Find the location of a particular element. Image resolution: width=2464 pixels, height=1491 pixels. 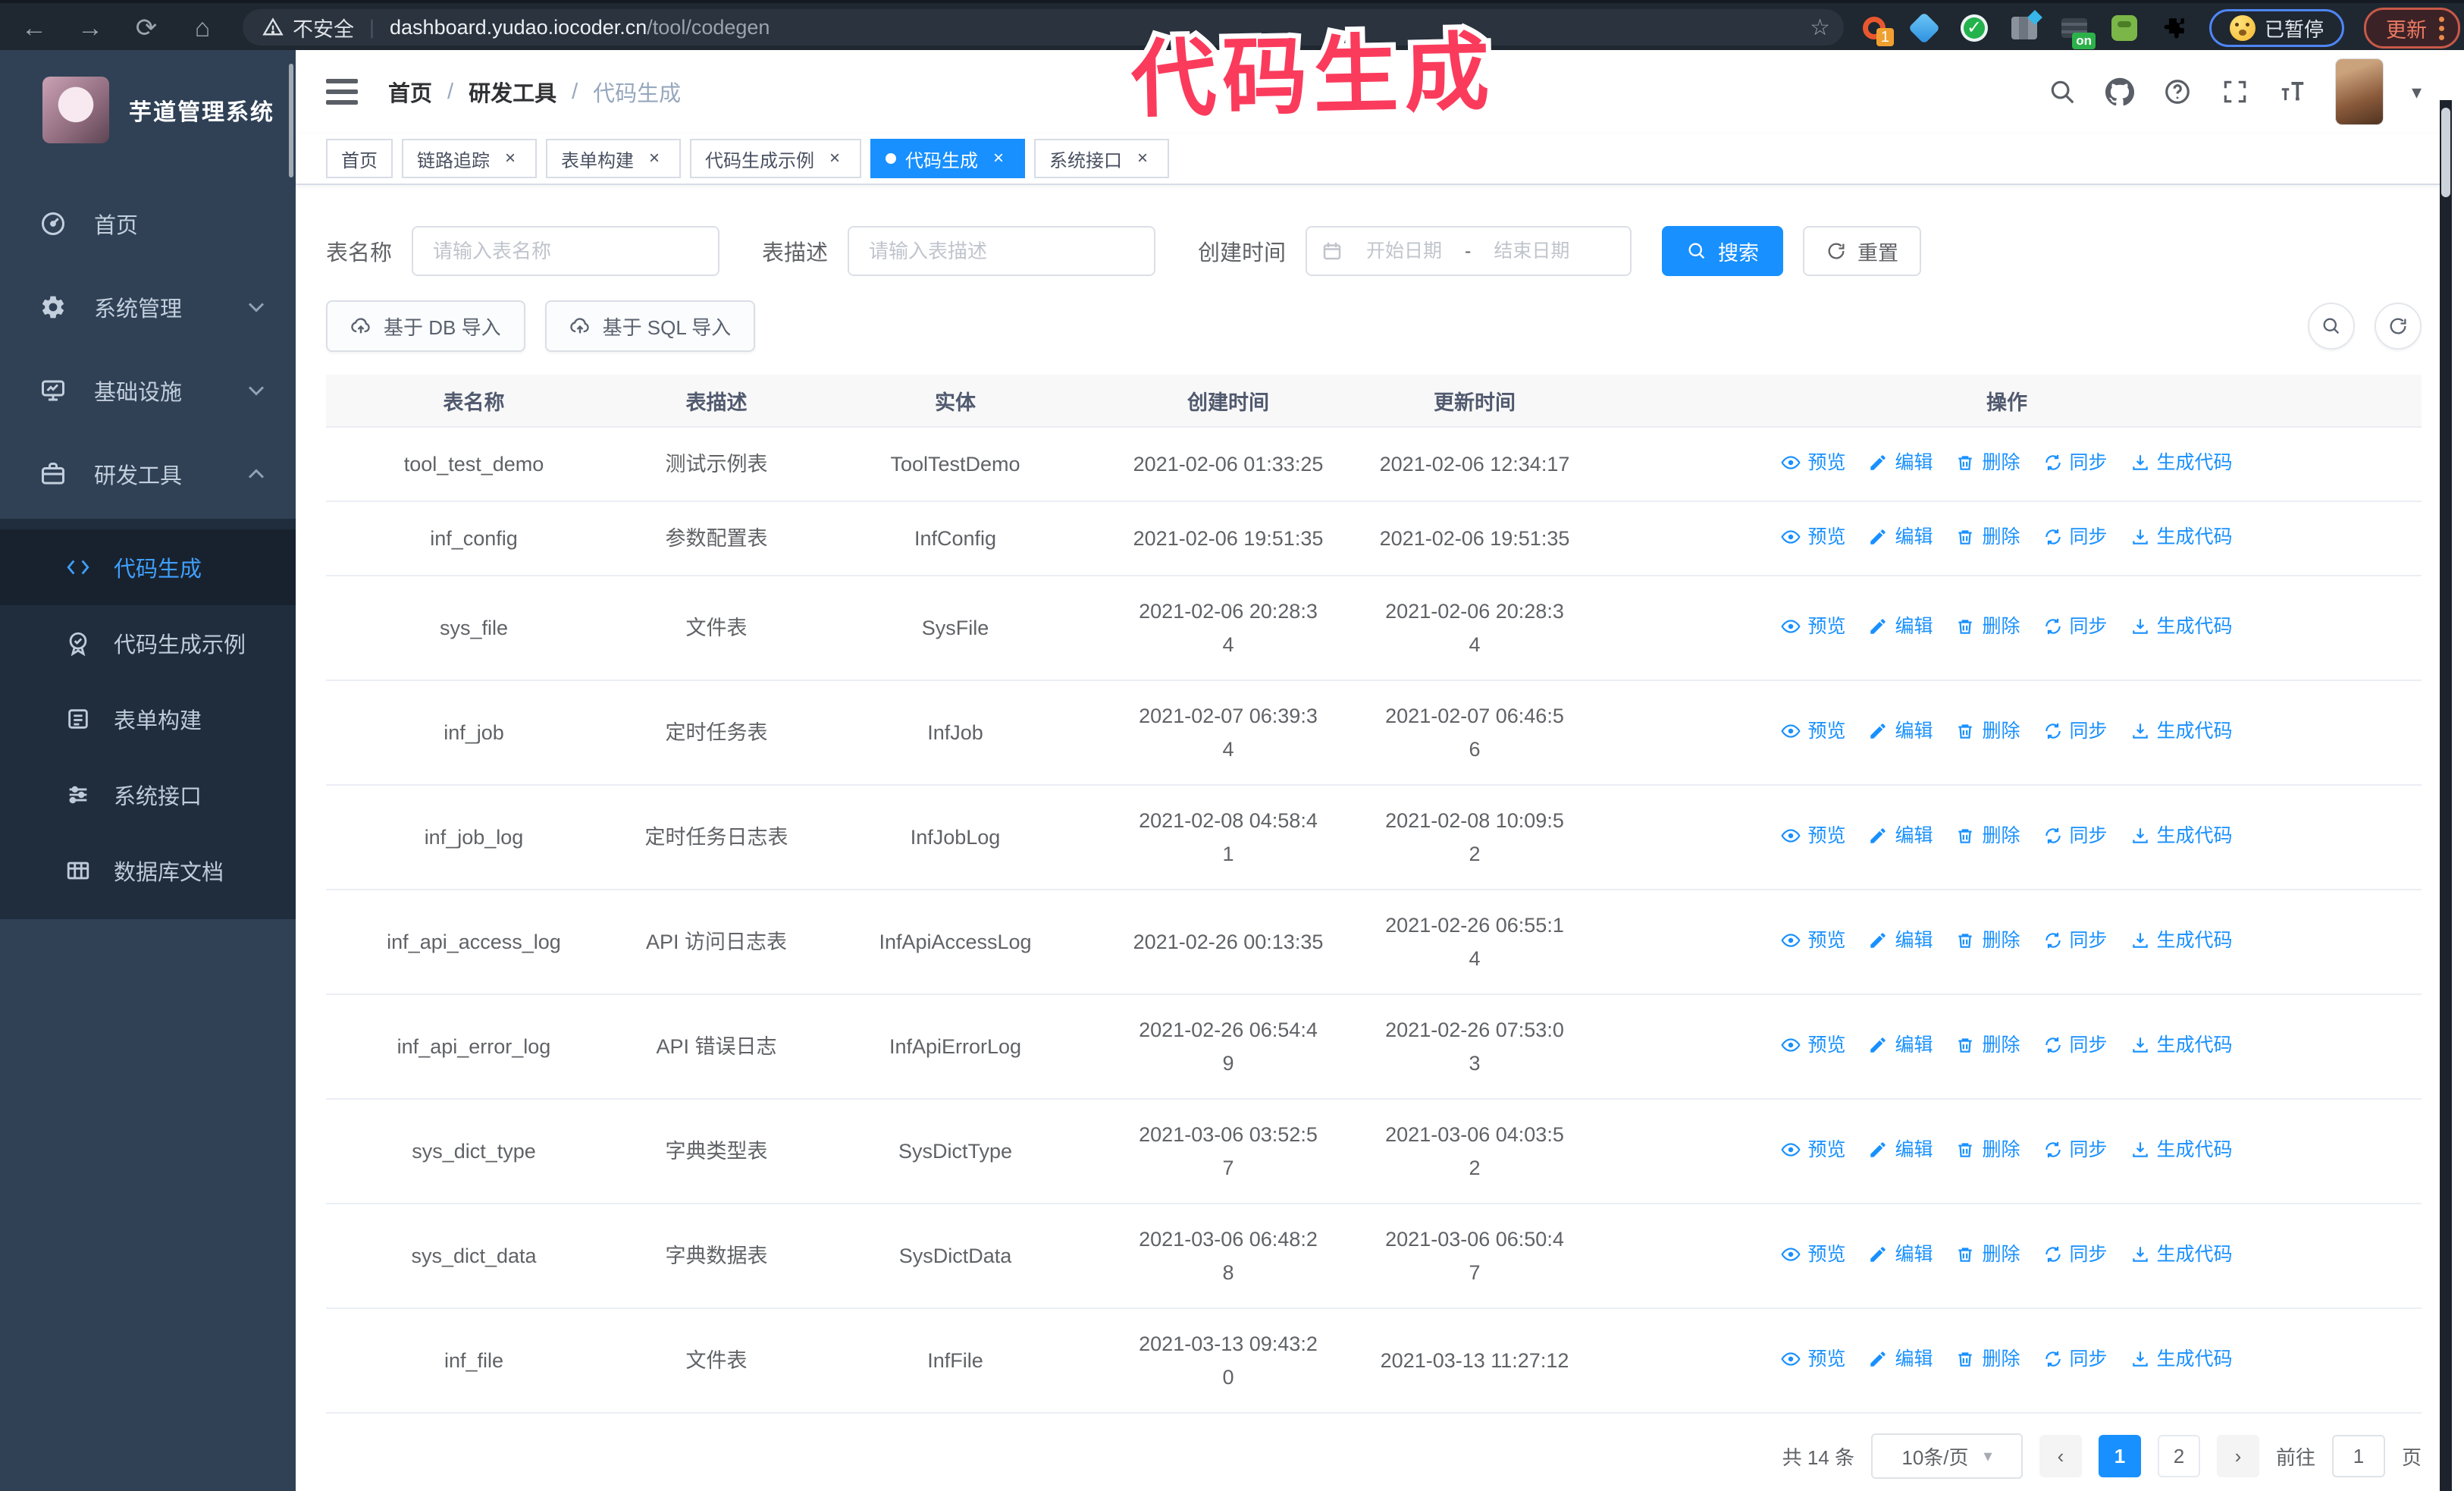

browser-scrollbar is located at coordinates (2446, 795).